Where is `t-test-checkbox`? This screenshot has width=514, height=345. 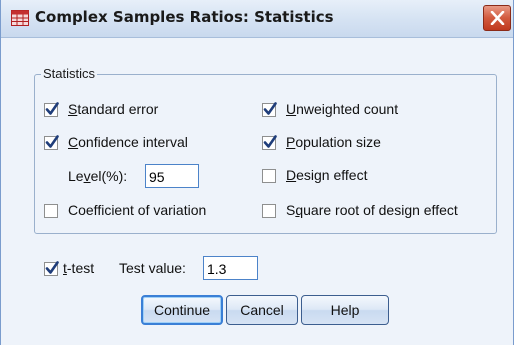 t-test-checkbox is located at coordinates (51, 268).